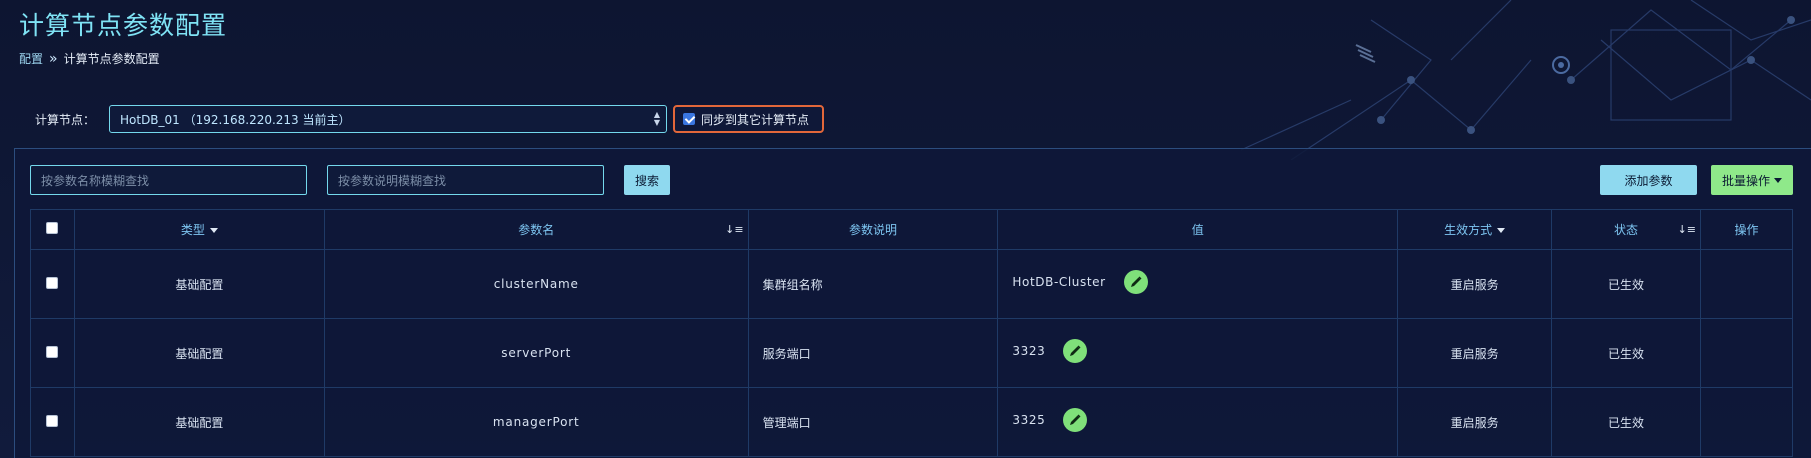 This screenshot has height=458, width=1811. I want to click on header-select-all, so click(52, 229).